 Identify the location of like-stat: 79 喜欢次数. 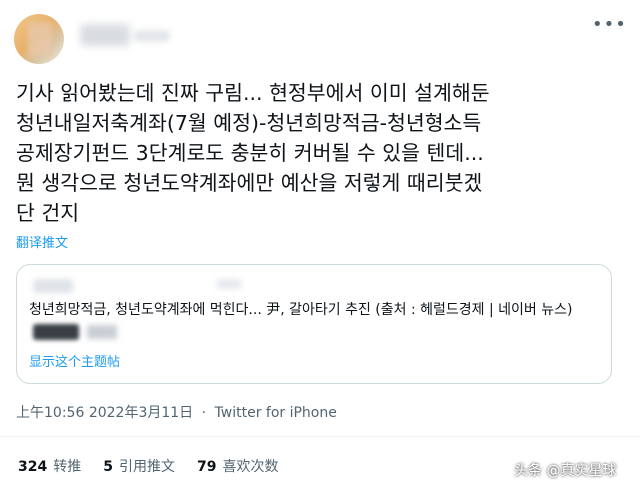
(237, 466).